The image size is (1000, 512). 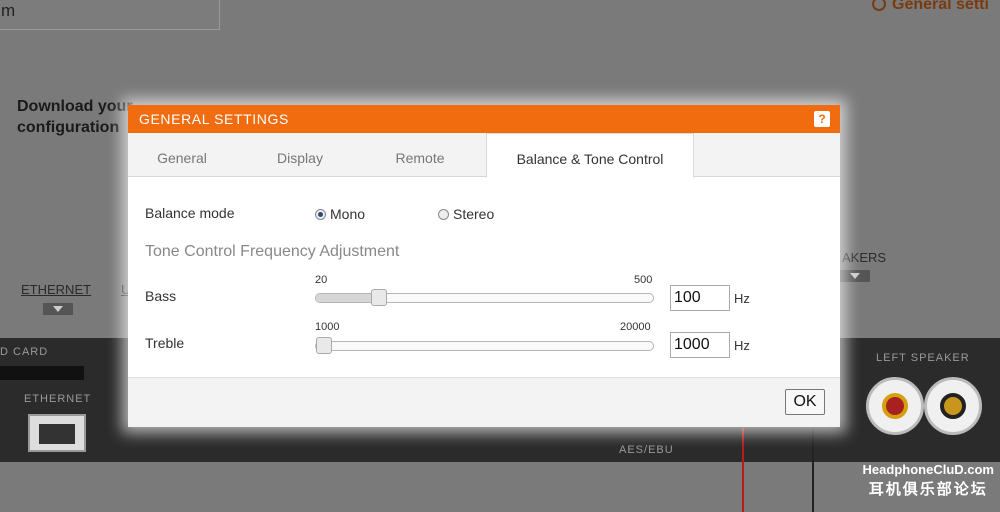 I want to click on bass-min-label: 20, so click(x=321, y=280).